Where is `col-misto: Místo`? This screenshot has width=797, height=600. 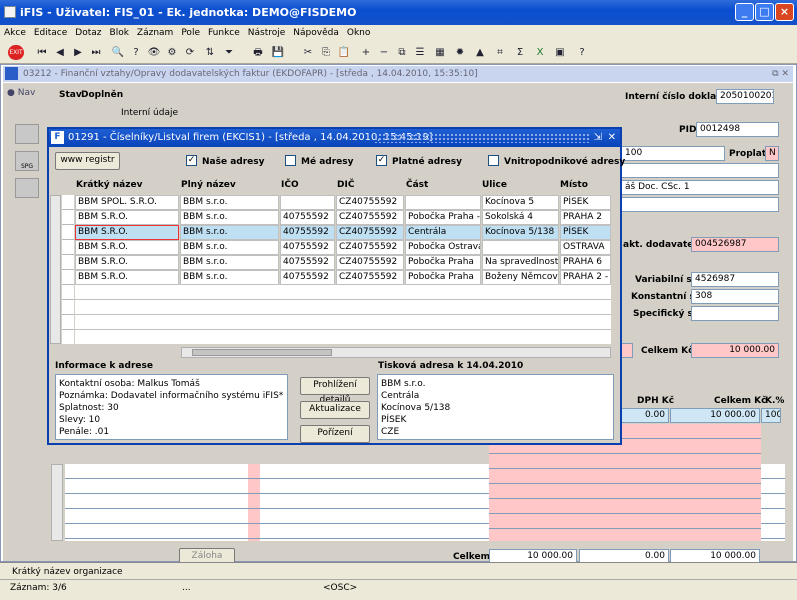 col-misto: Místo is located at coordinates (574, 185).